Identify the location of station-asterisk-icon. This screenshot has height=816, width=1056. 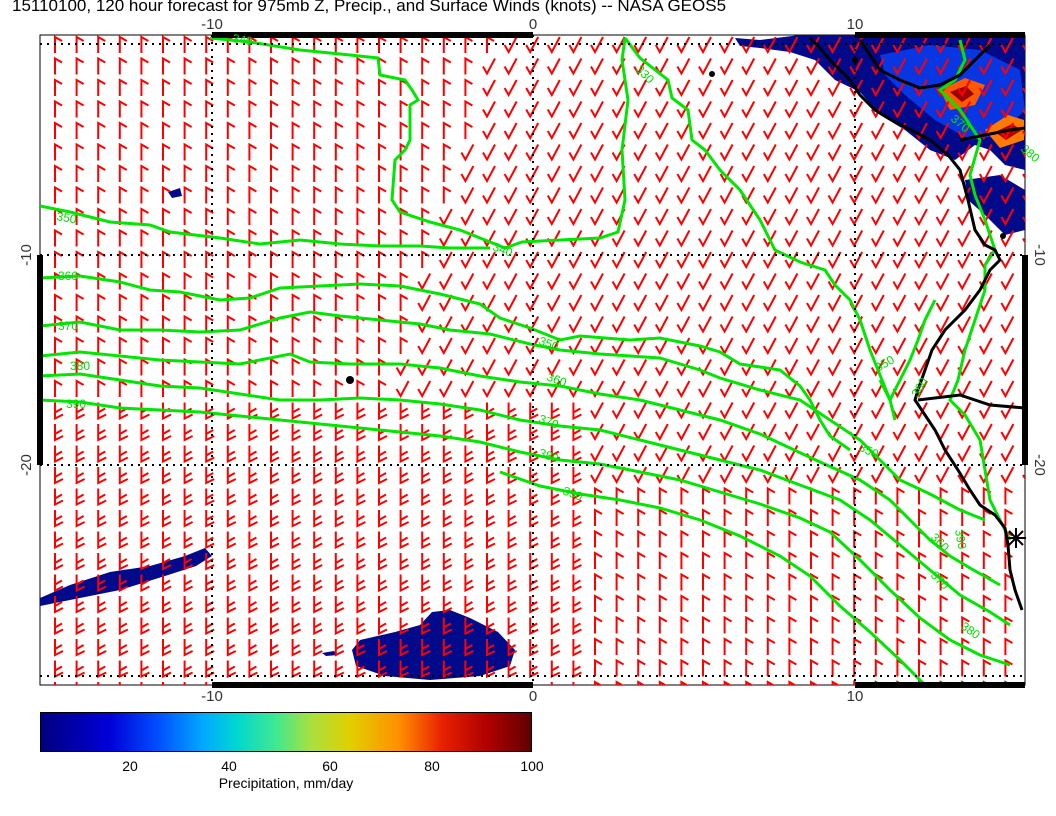
(1016, 538).